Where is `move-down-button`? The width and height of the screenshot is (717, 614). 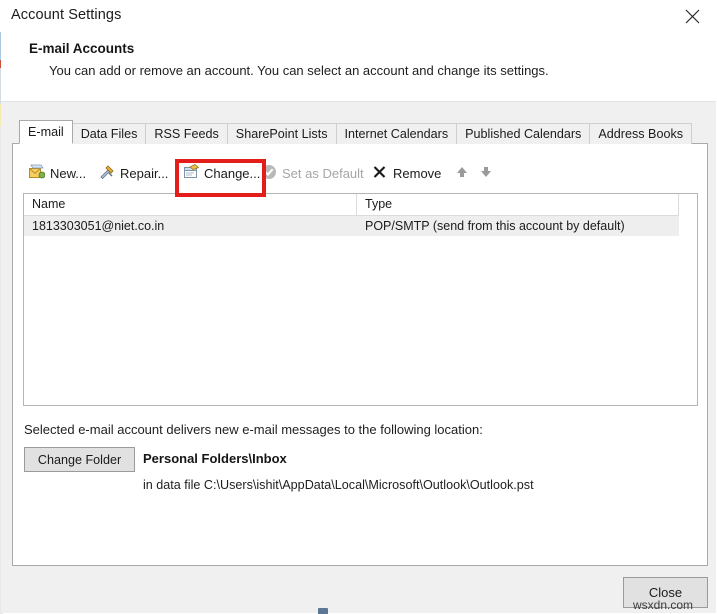 move-down-button is located at coordinates (487, 172).